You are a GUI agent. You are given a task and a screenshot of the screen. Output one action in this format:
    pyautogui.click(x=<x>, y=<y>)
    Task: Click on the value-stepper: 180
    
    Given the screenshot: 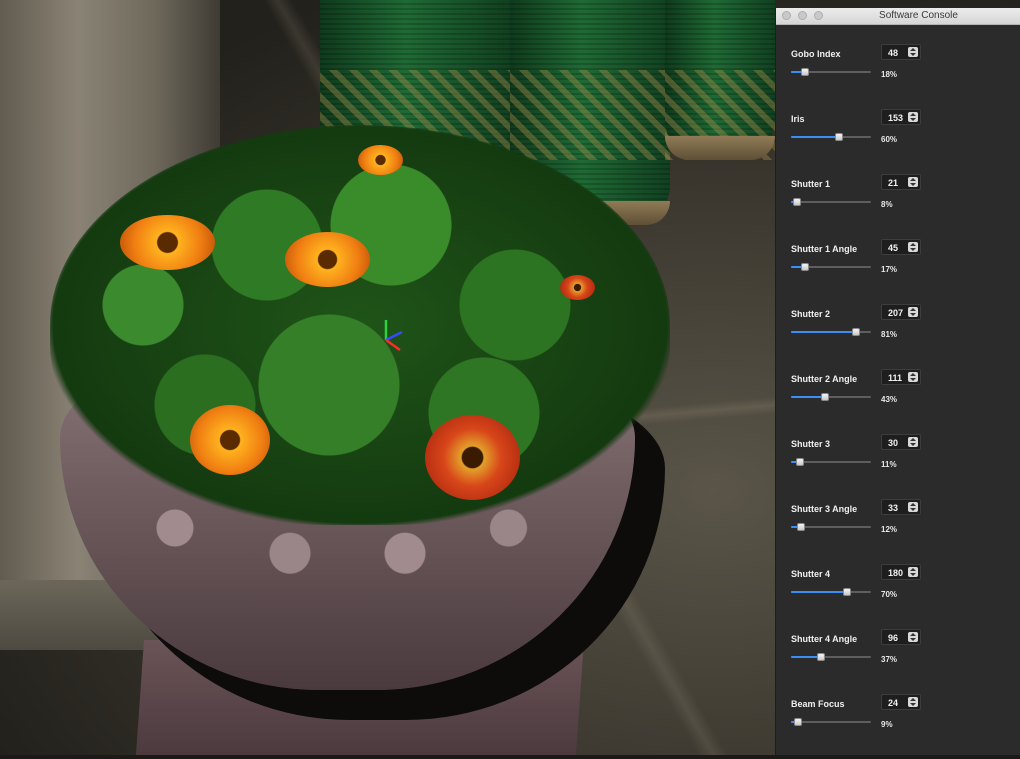 What is the action you would take?
    pyautogui.click(x=901, y=572)
    